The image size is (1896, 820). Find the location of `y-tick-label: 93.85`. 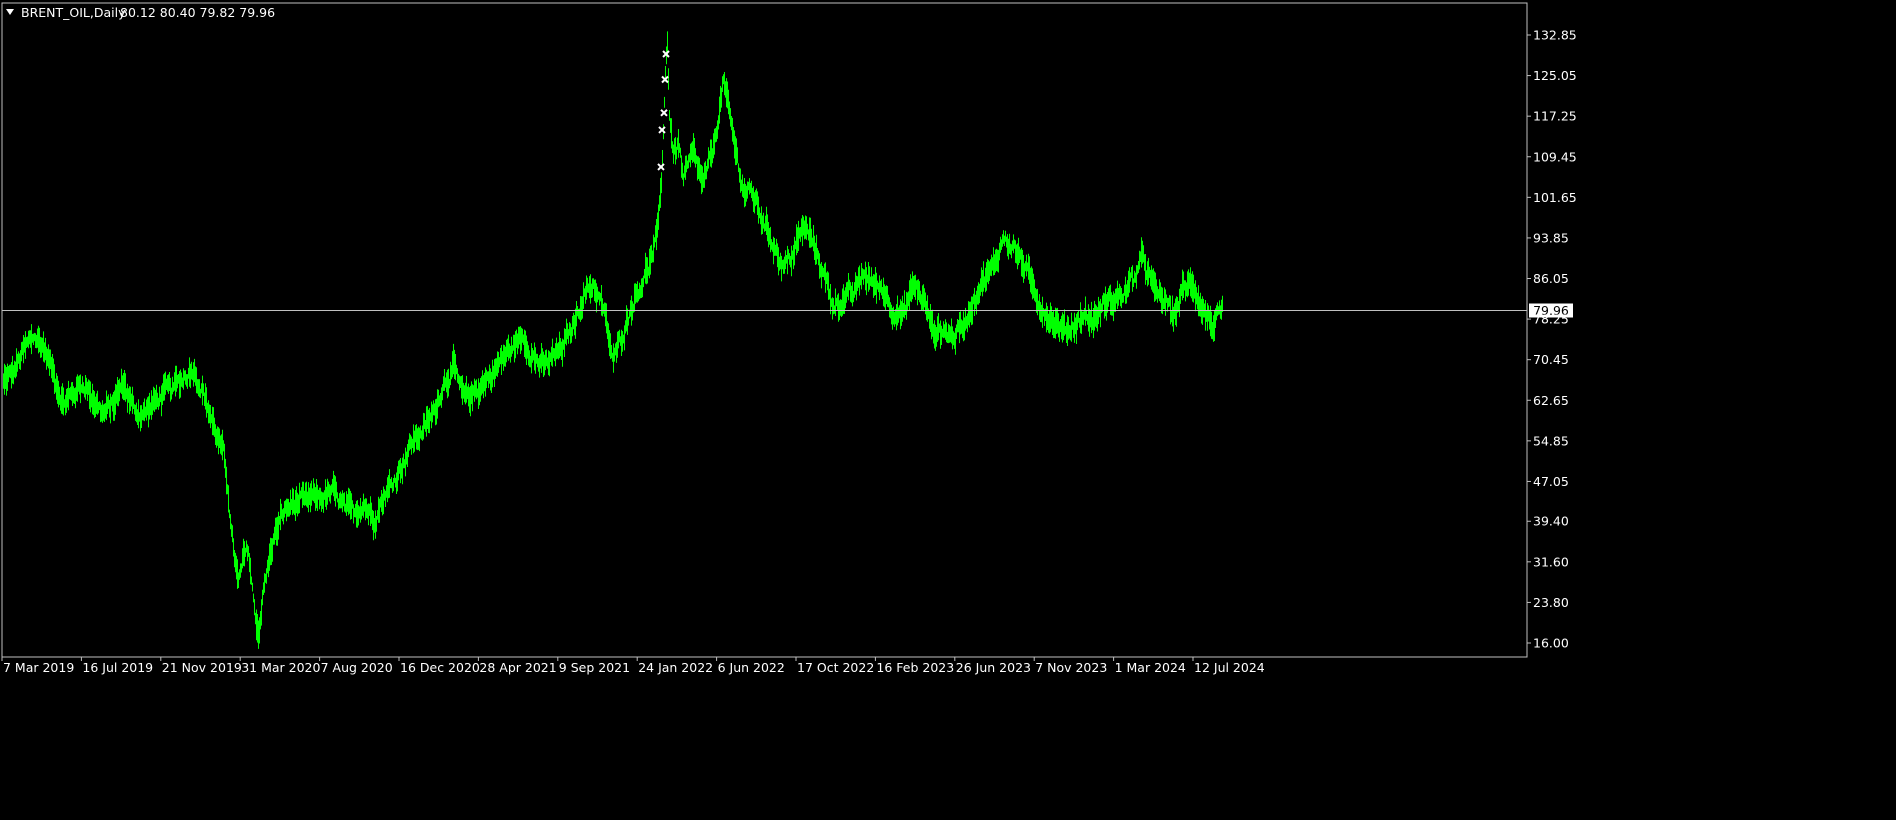

y-tick-label: 93.85 is located at coordinates (1551, 237).